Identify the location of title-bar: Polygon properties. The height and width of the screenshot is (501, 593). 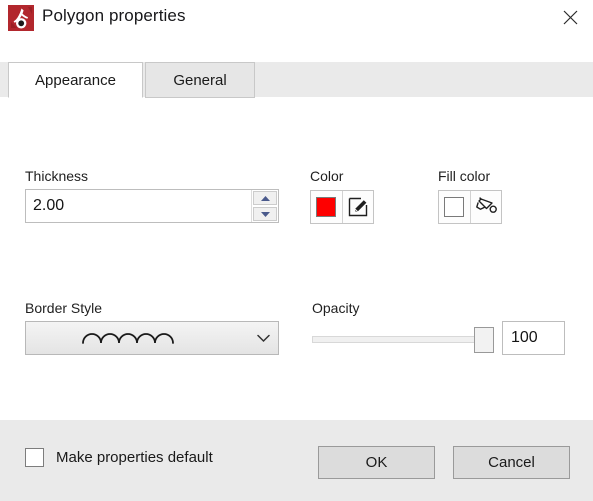
(296, 24).